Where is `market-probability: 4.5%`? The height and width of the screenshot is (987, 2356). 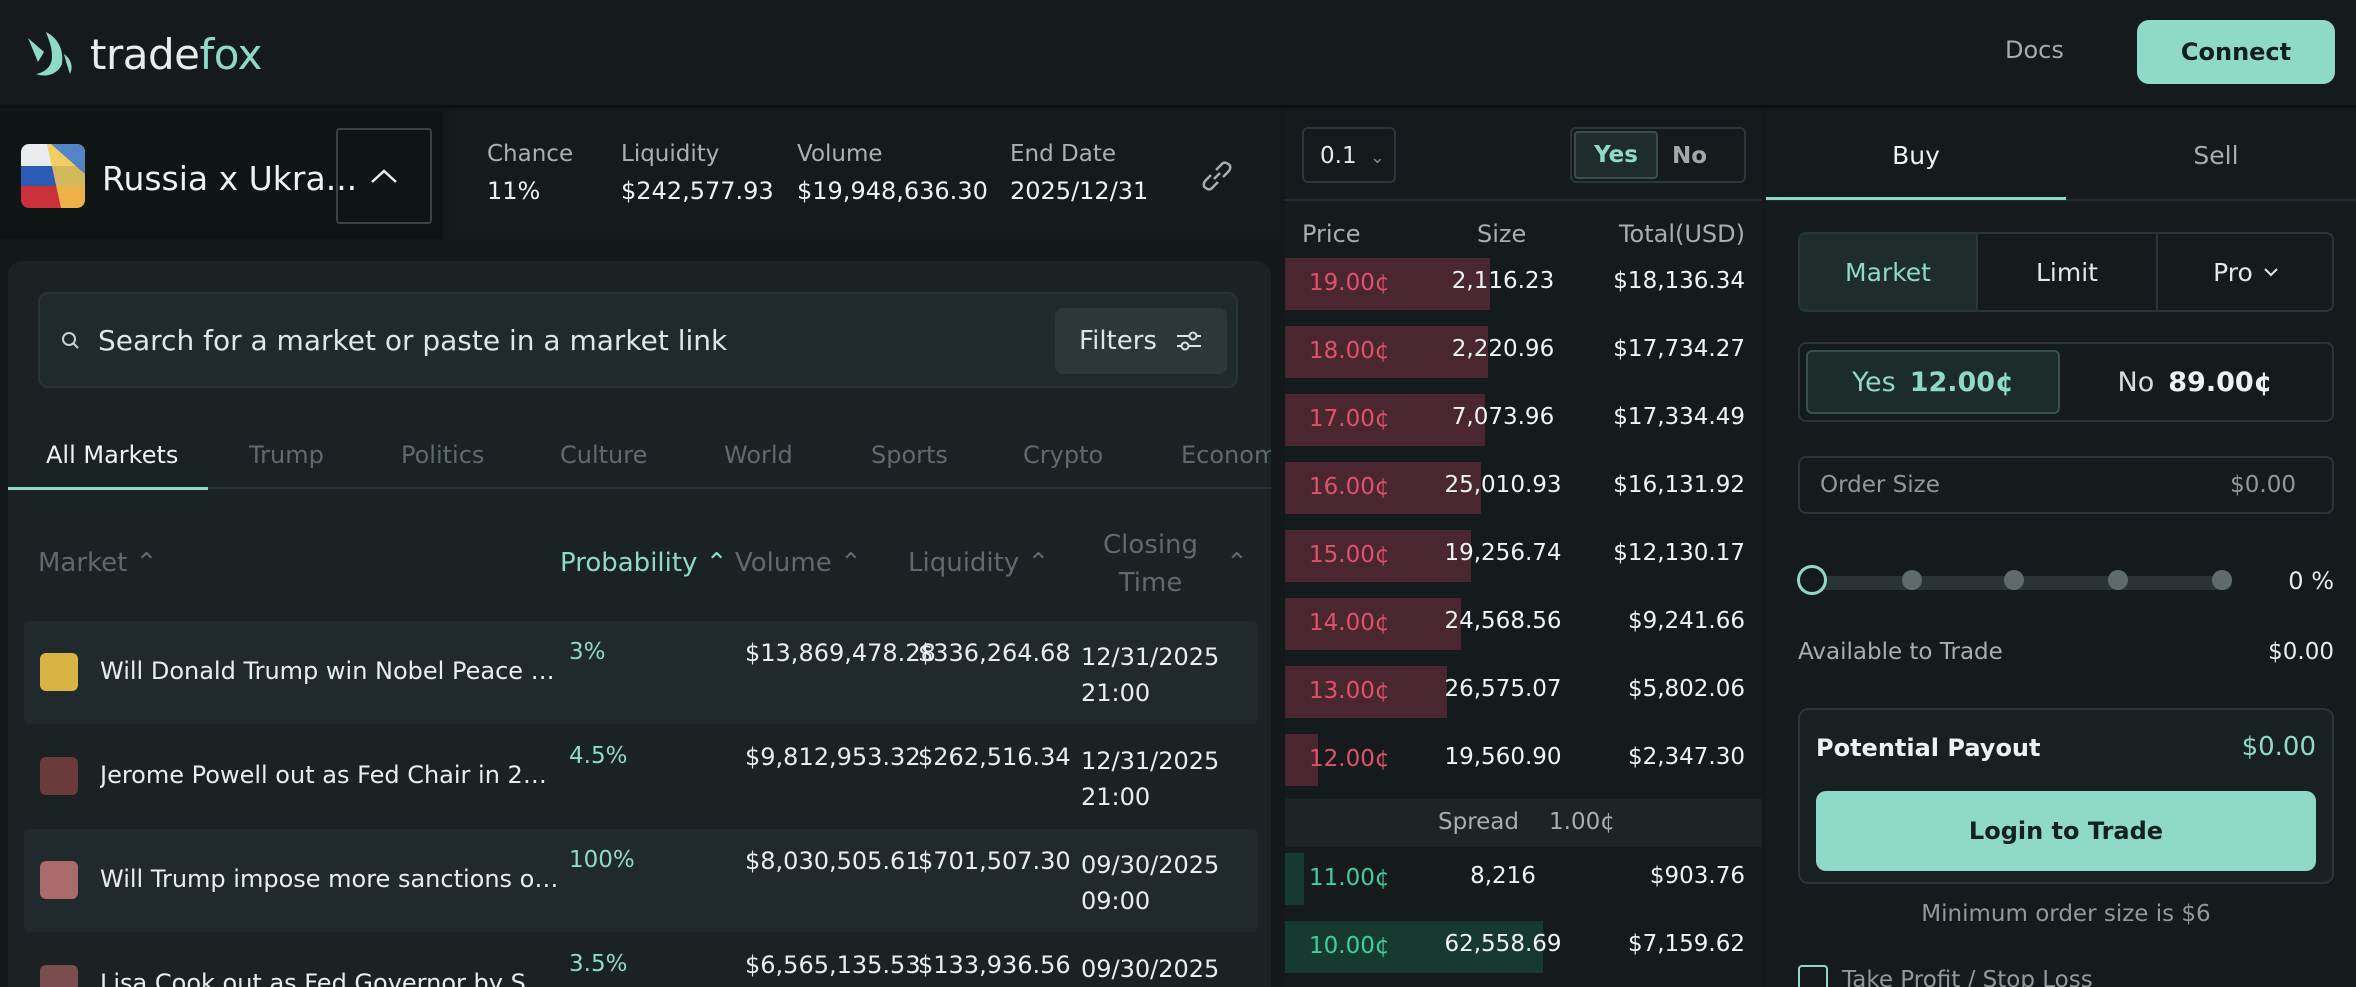 market-probability: 4.5% is located at coordinates (598, 756).